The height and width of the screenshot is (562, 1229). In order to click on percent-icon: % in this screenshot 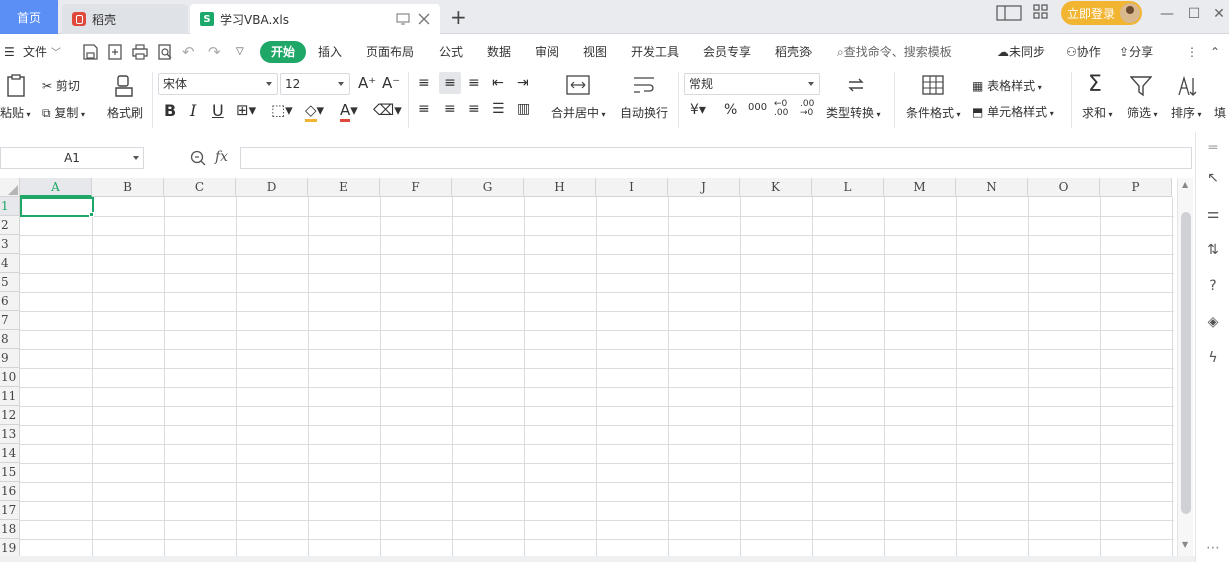, I will do `click(730, 110)`.